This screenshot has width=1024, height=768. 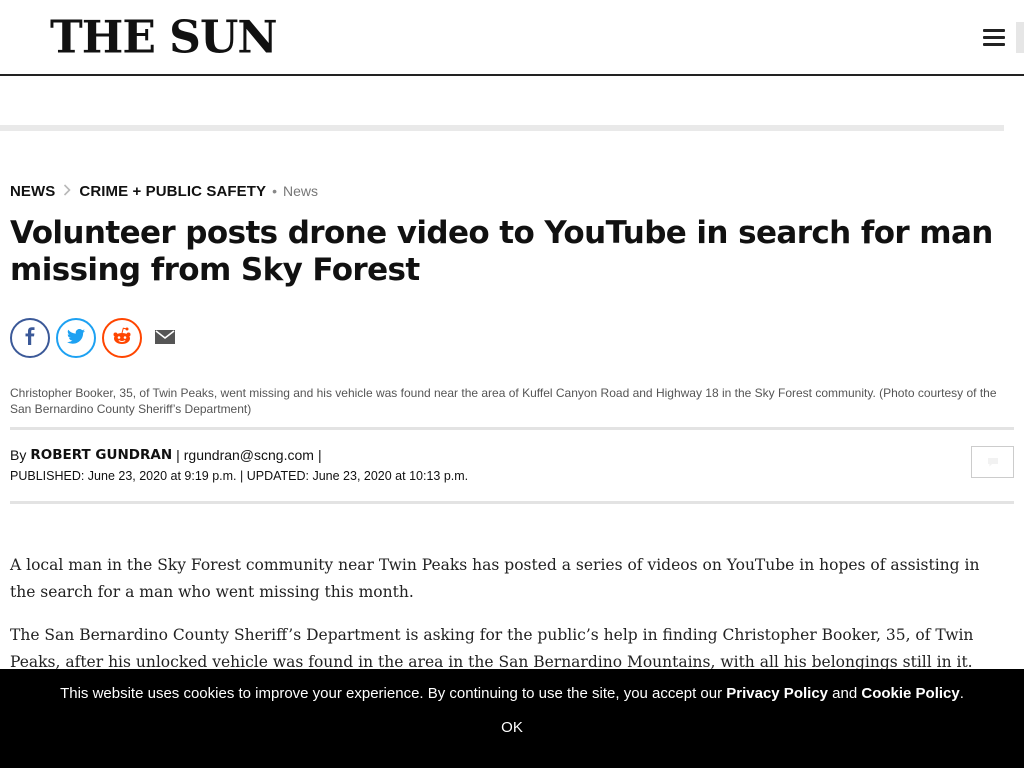 I want to click on author-email-link: rgundran@scng.com, so click(x=249, y=455).